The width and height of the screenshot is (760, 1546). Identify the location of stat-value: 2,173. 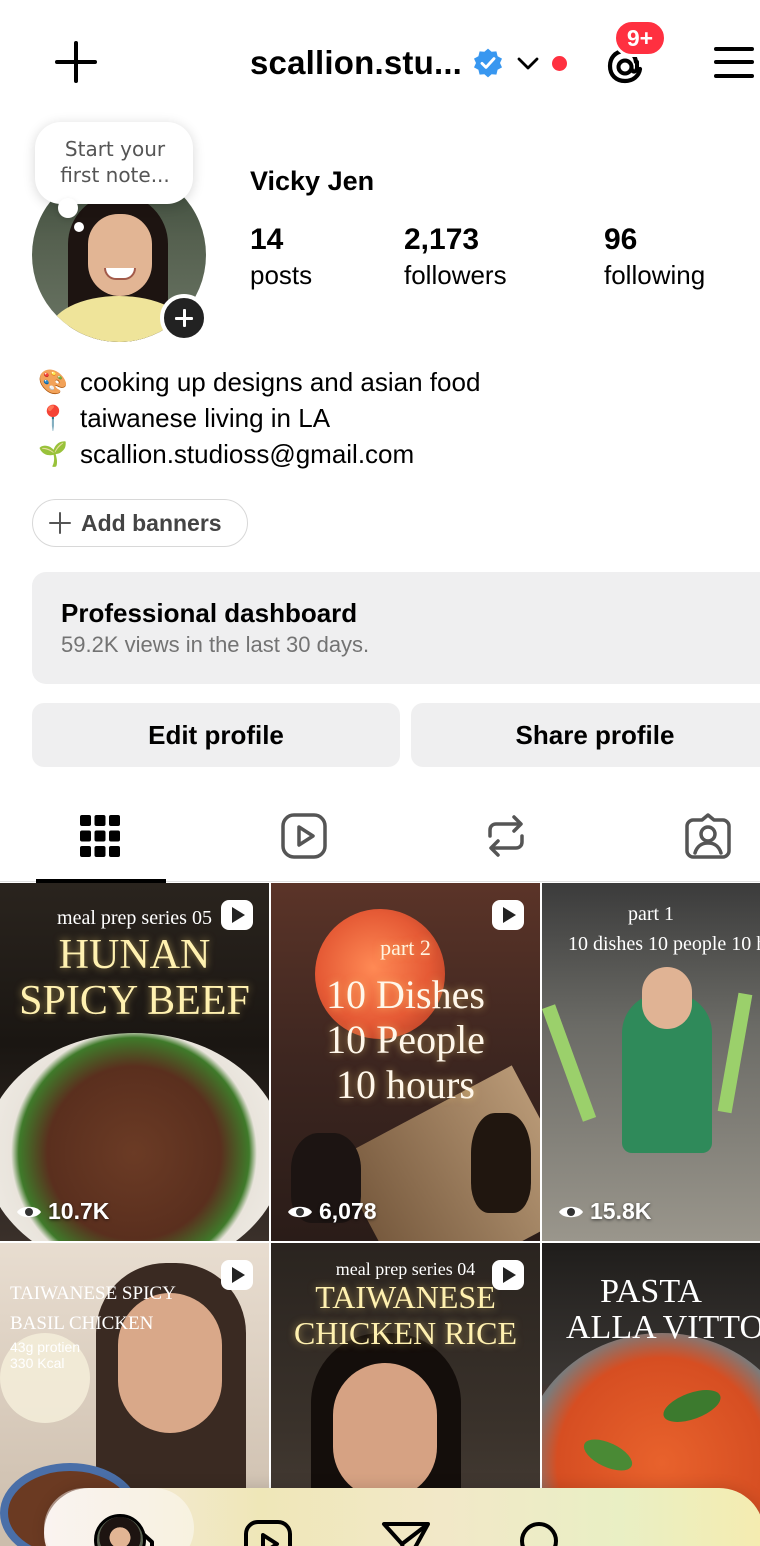
(442, 239).